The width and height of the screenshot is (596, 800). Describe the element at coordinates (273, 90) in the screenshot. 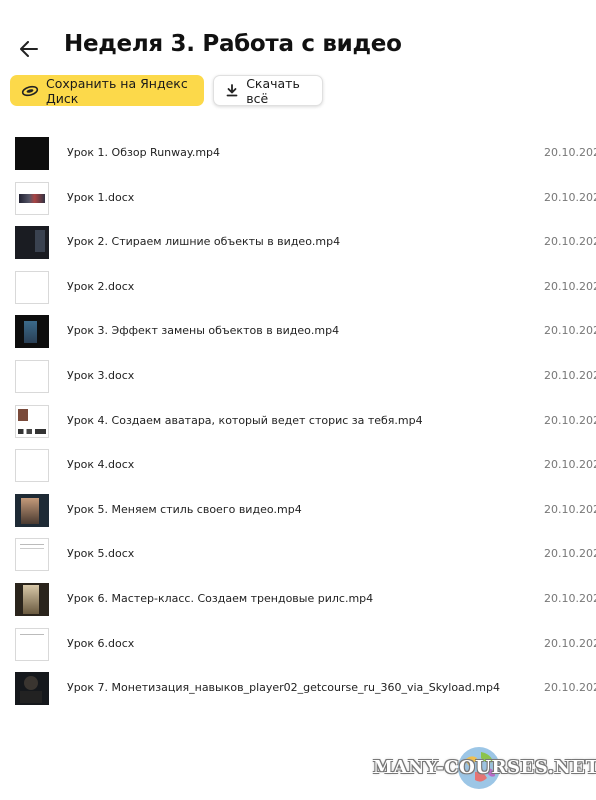

I see `download-button-label: Скачать всё` at that location.